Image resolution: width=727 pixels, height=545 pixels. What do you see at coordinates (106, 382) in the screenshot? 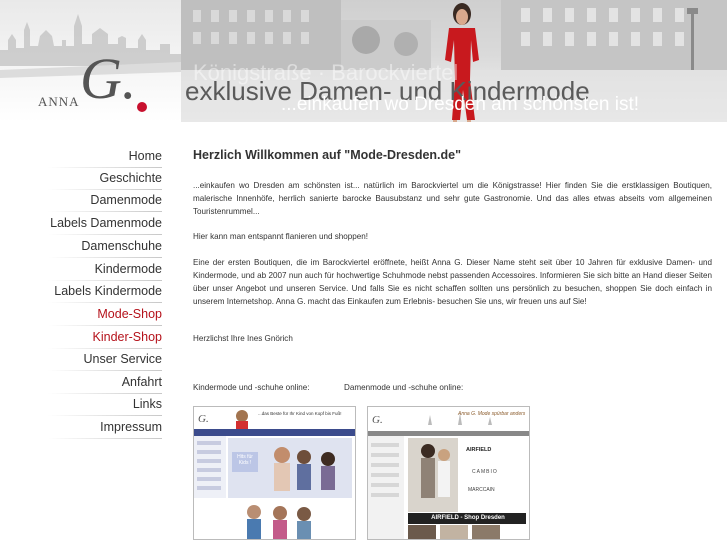
I see `nav-item-anfahrt: Anfahrt` at bounding box center [106, 382].